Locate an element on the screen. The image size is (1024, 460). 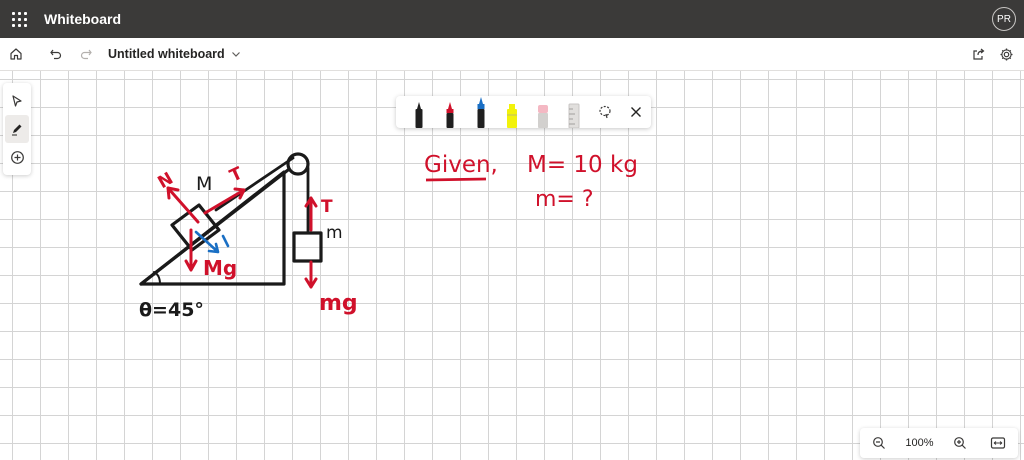
zoom-out-button is located at coordinates (879, 443).